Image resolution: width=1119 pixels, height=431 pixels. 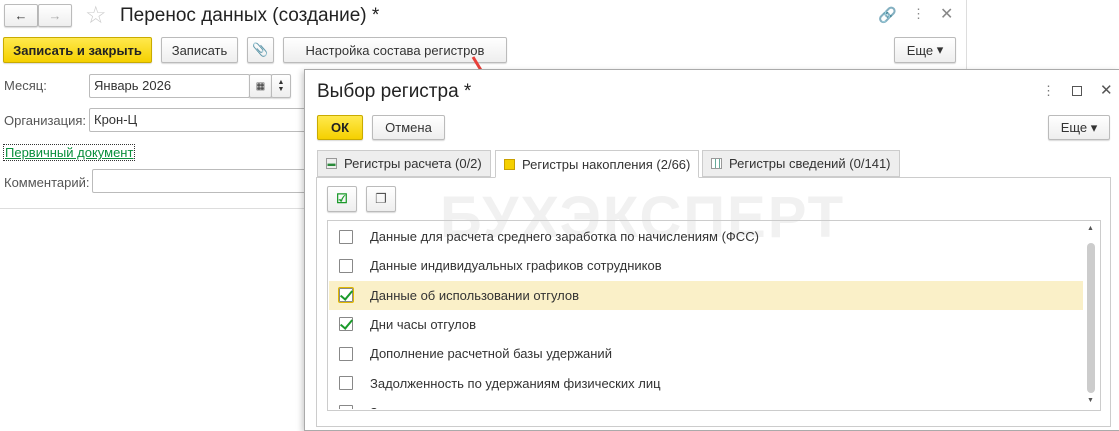 What do you see at coordinates (25, 85) in the screenshot?
I see `month-label: Месяц:` at bounding box center [25, 85].